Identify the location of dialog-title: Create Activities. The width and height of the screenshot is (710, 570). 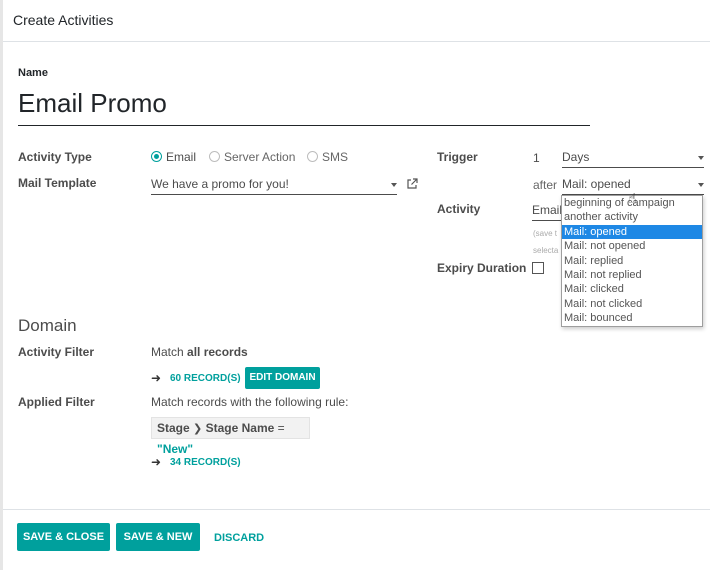
(63, 20).